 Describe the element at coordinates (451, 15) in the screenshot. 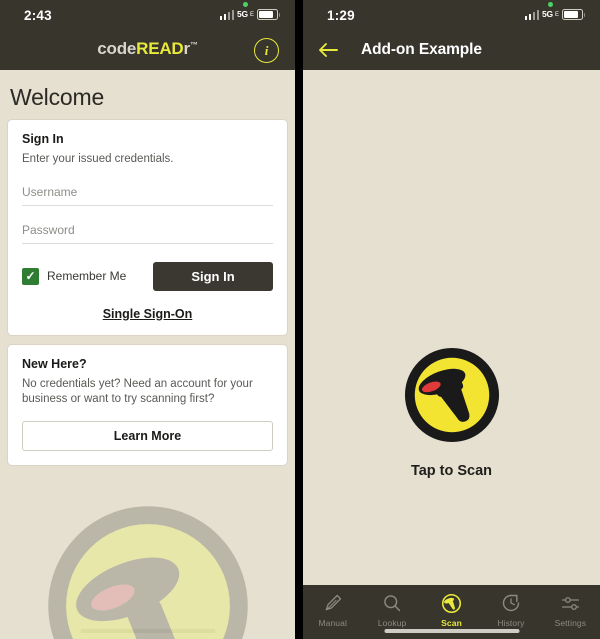

I see `right-status-bar: 1:29 5G E` at that location.